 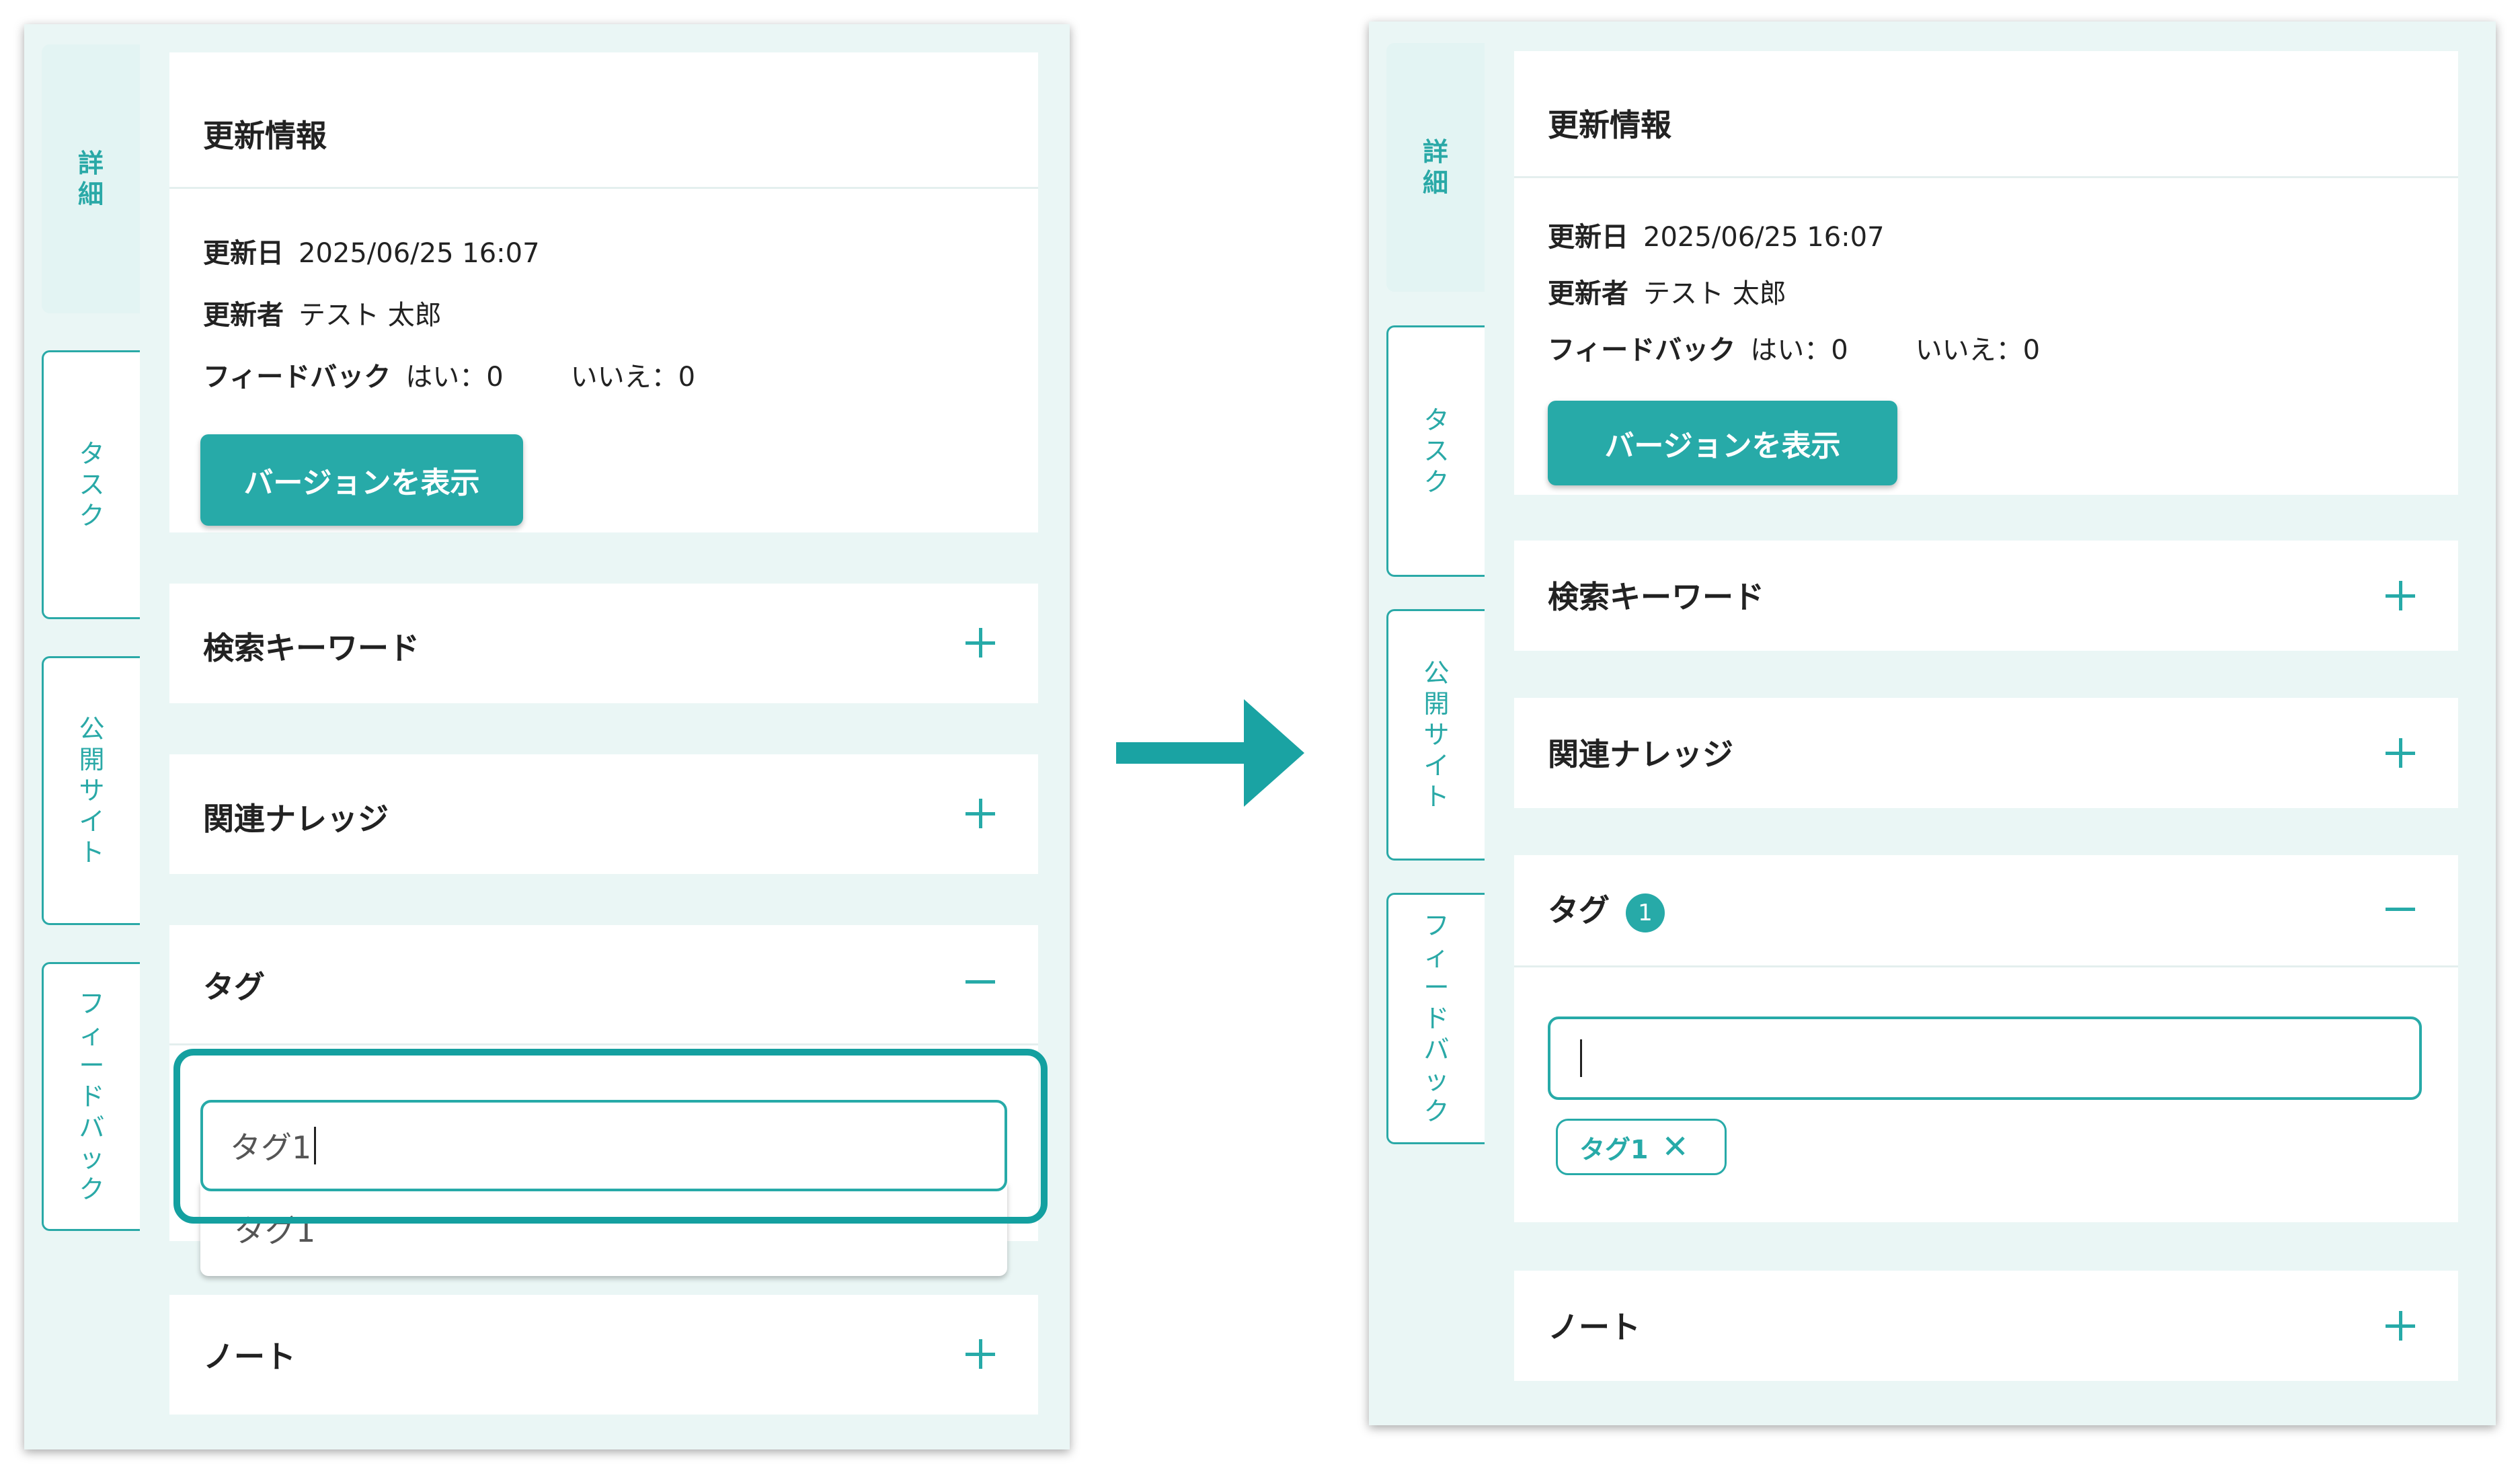 I want to click on close-icon: ✕, so click(x=1674, y=1147).